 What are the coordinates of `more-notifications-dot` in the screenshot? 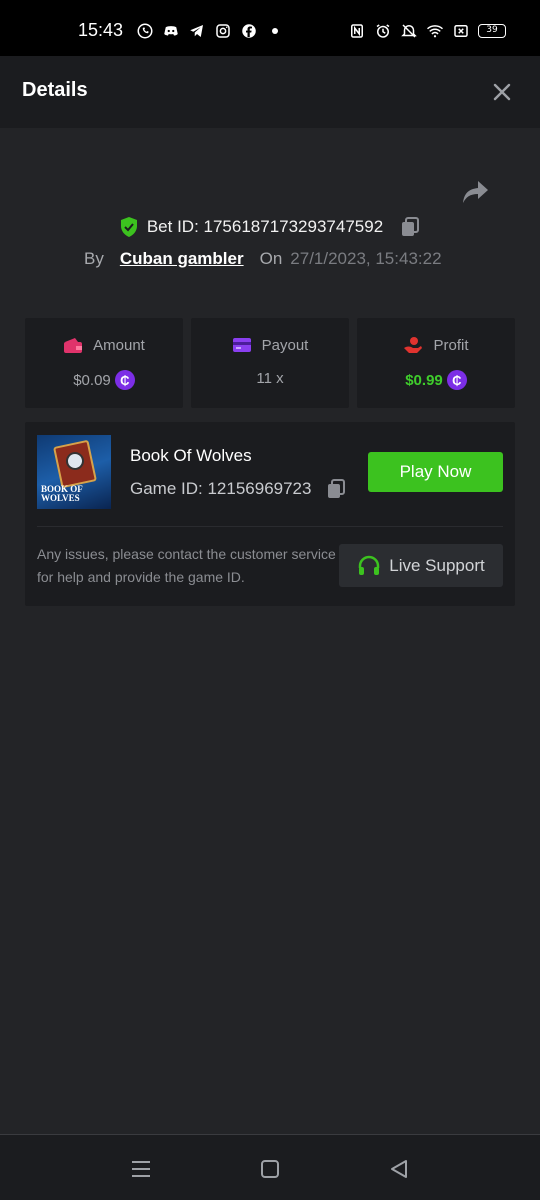 It's located at (275, 31).